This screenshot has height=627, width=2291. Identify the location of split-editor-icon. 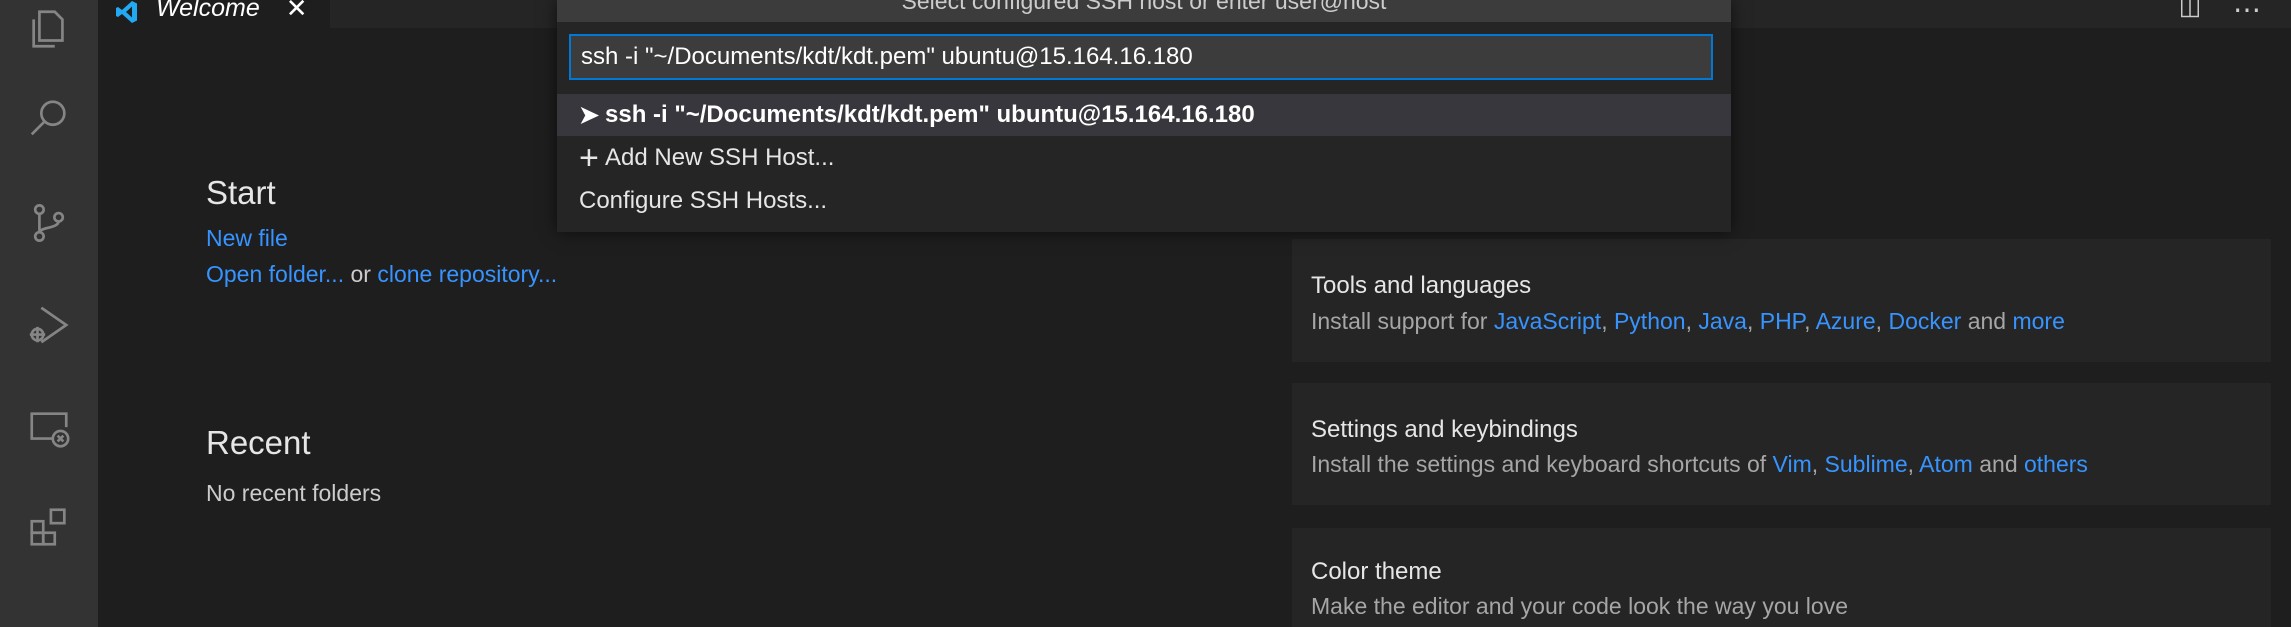
(2190, 11).